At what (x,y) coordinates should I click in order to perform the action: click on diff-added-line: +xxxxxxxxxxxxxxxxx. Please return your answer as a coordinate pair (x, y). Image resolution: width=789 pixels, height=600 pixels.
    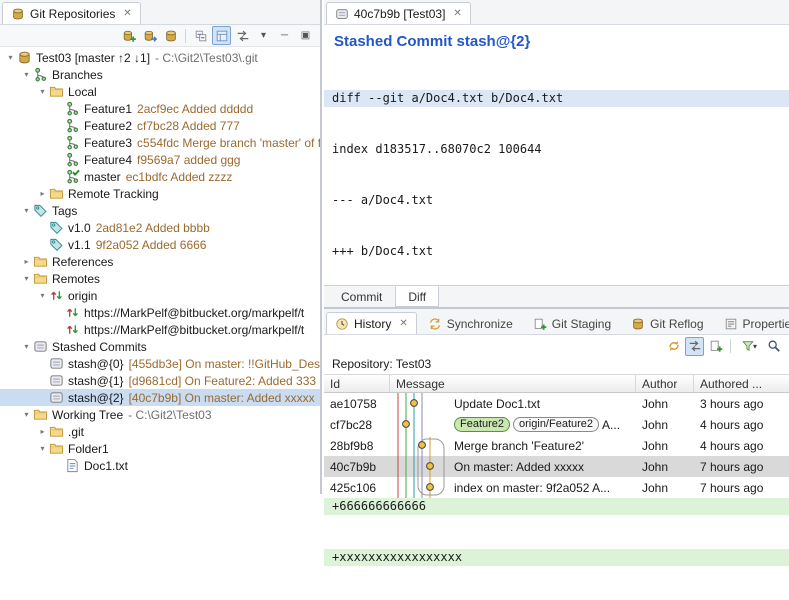
    Looking at the image, I should click on (556, 557).